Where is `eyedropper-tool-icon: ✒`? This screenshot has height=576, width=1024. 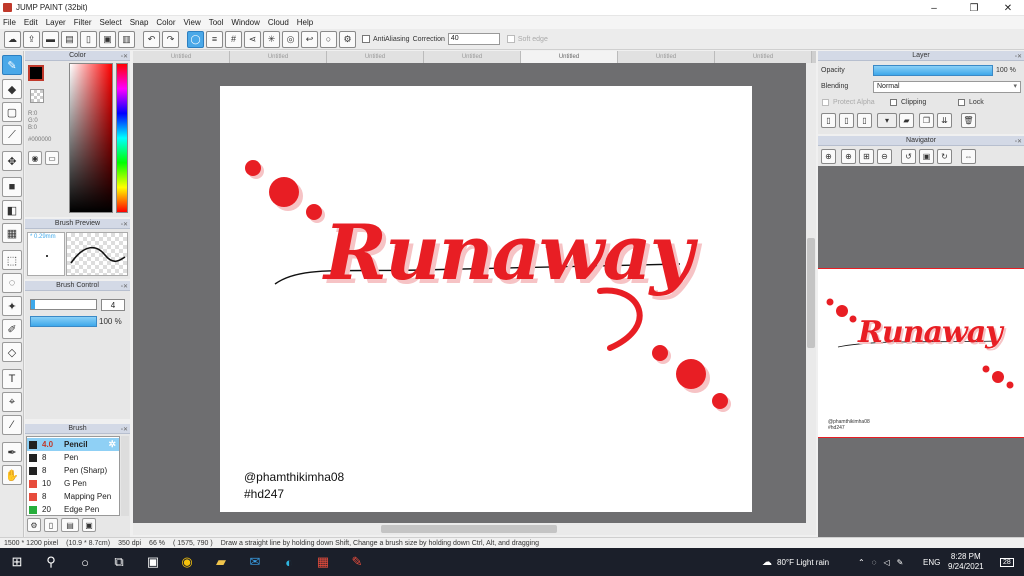
eyedropper-tool-icon: ✒ is located at coordinates (12, 452).